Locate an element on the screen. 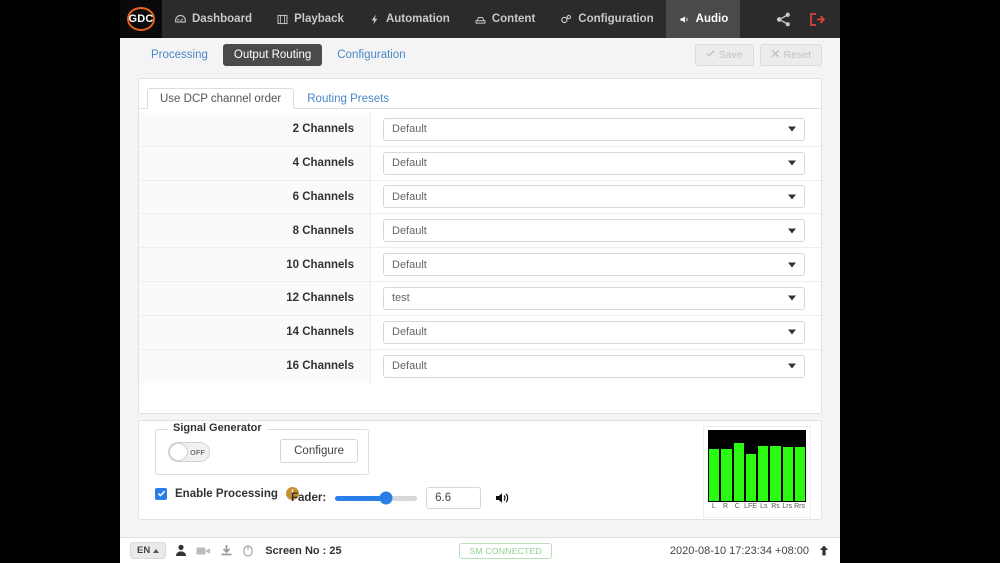 This screenshot has width=1000, height=563. share-icon is located at coordinates (783, 19).